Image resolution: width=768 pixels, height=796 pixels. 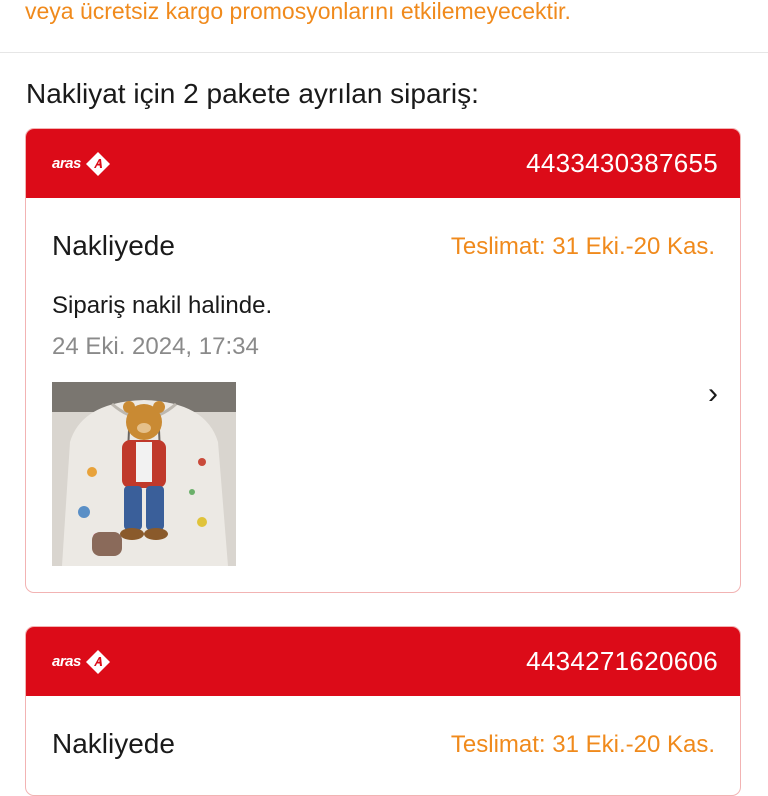 I want to click on status-timestamp: 24 Eki. 2024, 17:34, so click(x=155, y=346).